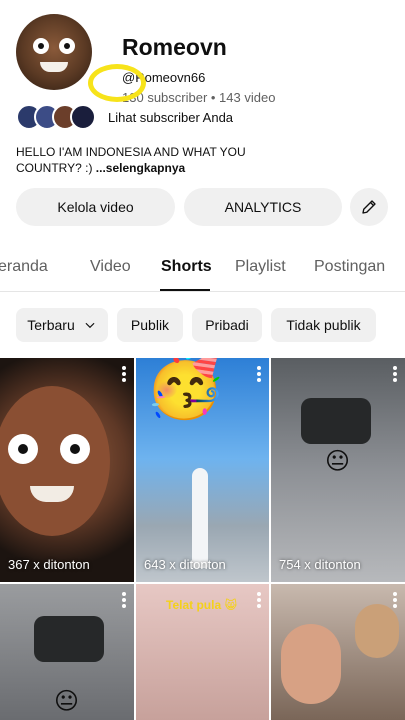 The image size is (405, 720). I want to click on pencil-icon, so click(369, 207).